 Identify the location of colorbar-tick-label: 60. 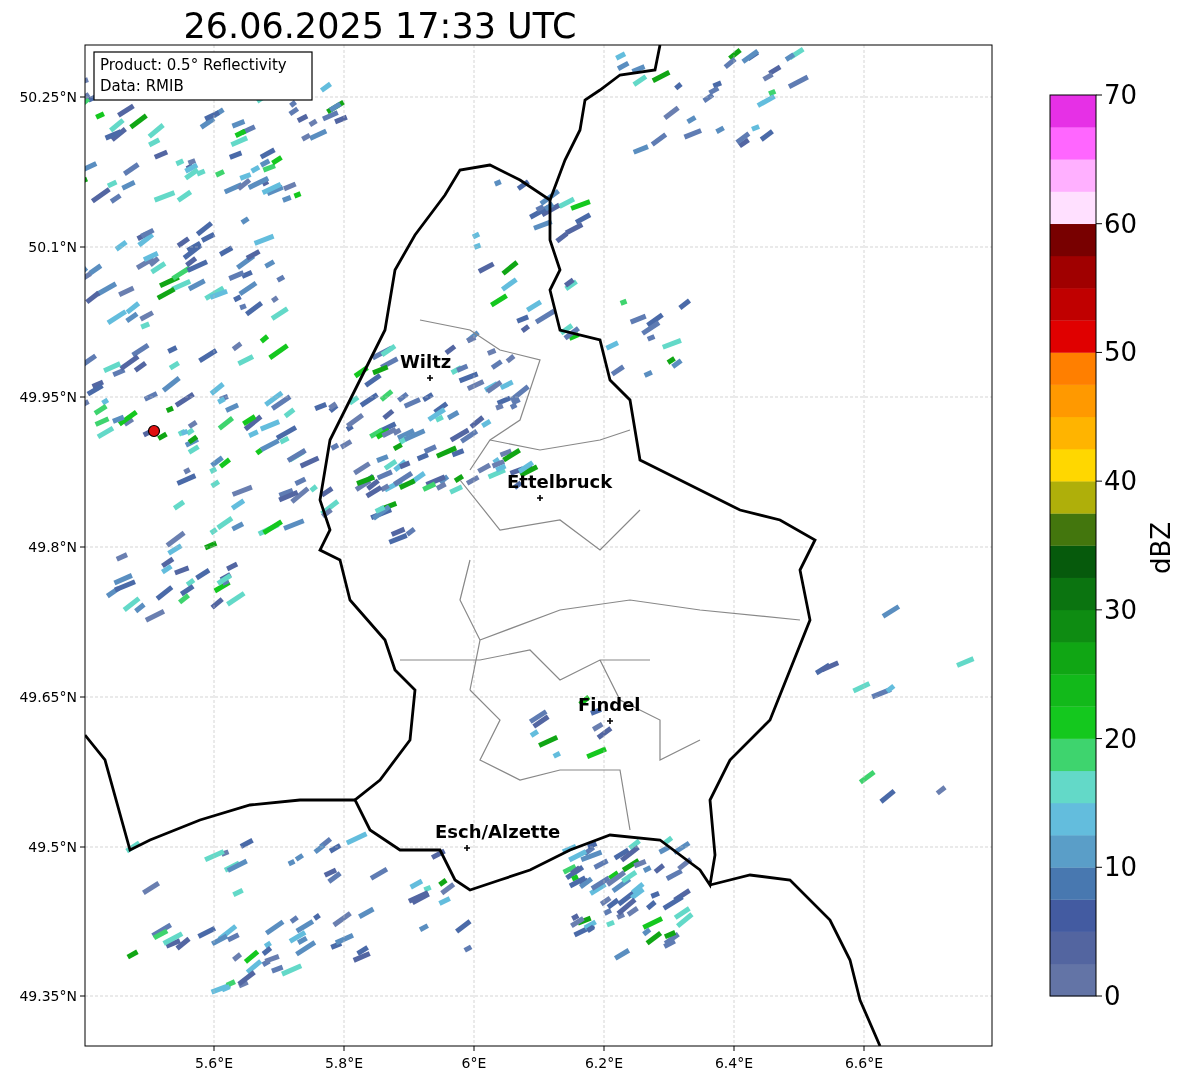
(1121, 223).